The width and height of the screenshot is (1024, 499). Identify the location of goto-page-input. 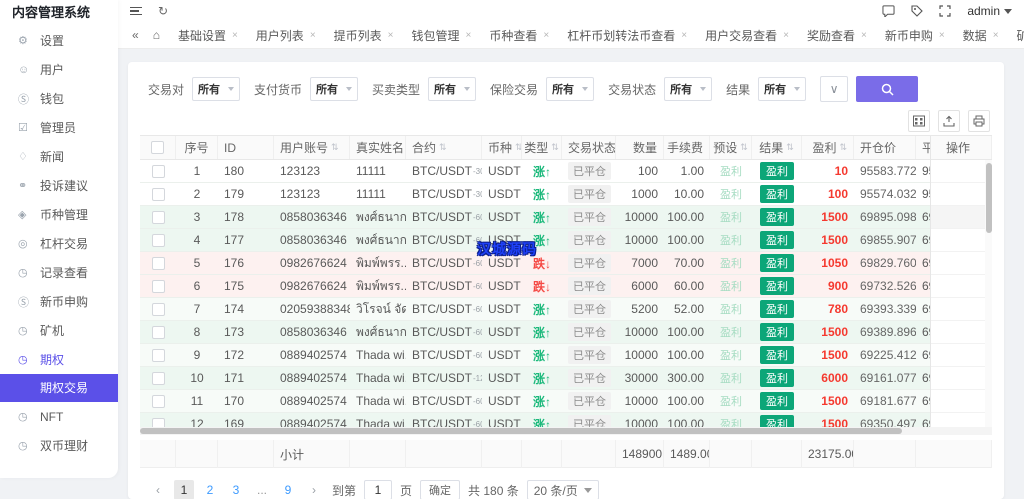
(378, 489).